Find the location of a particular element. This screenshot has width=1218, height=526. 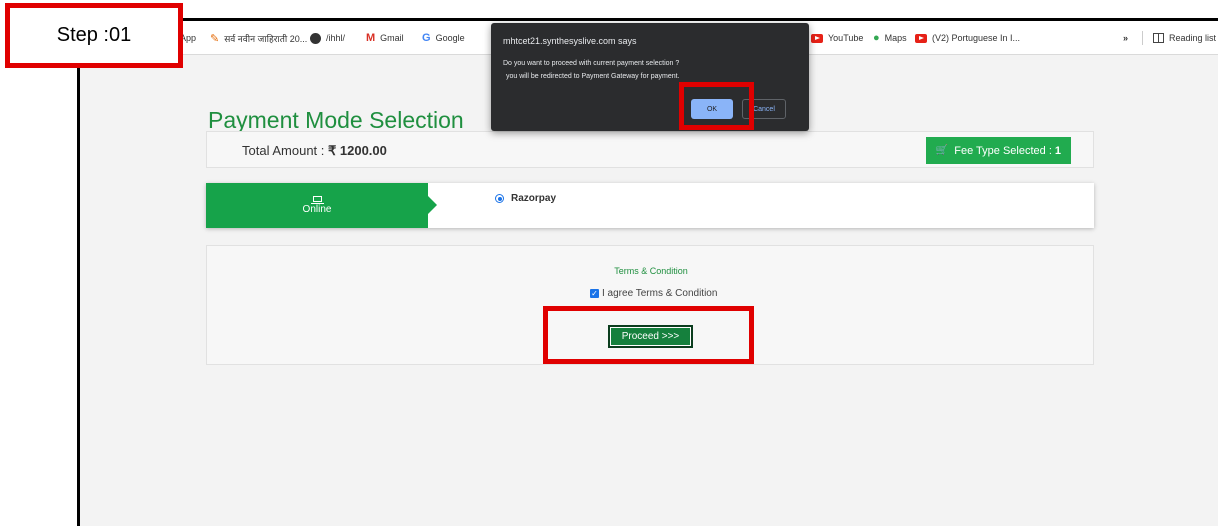

bookmark-youtube: YouTube is located at coordinates (837, 38).